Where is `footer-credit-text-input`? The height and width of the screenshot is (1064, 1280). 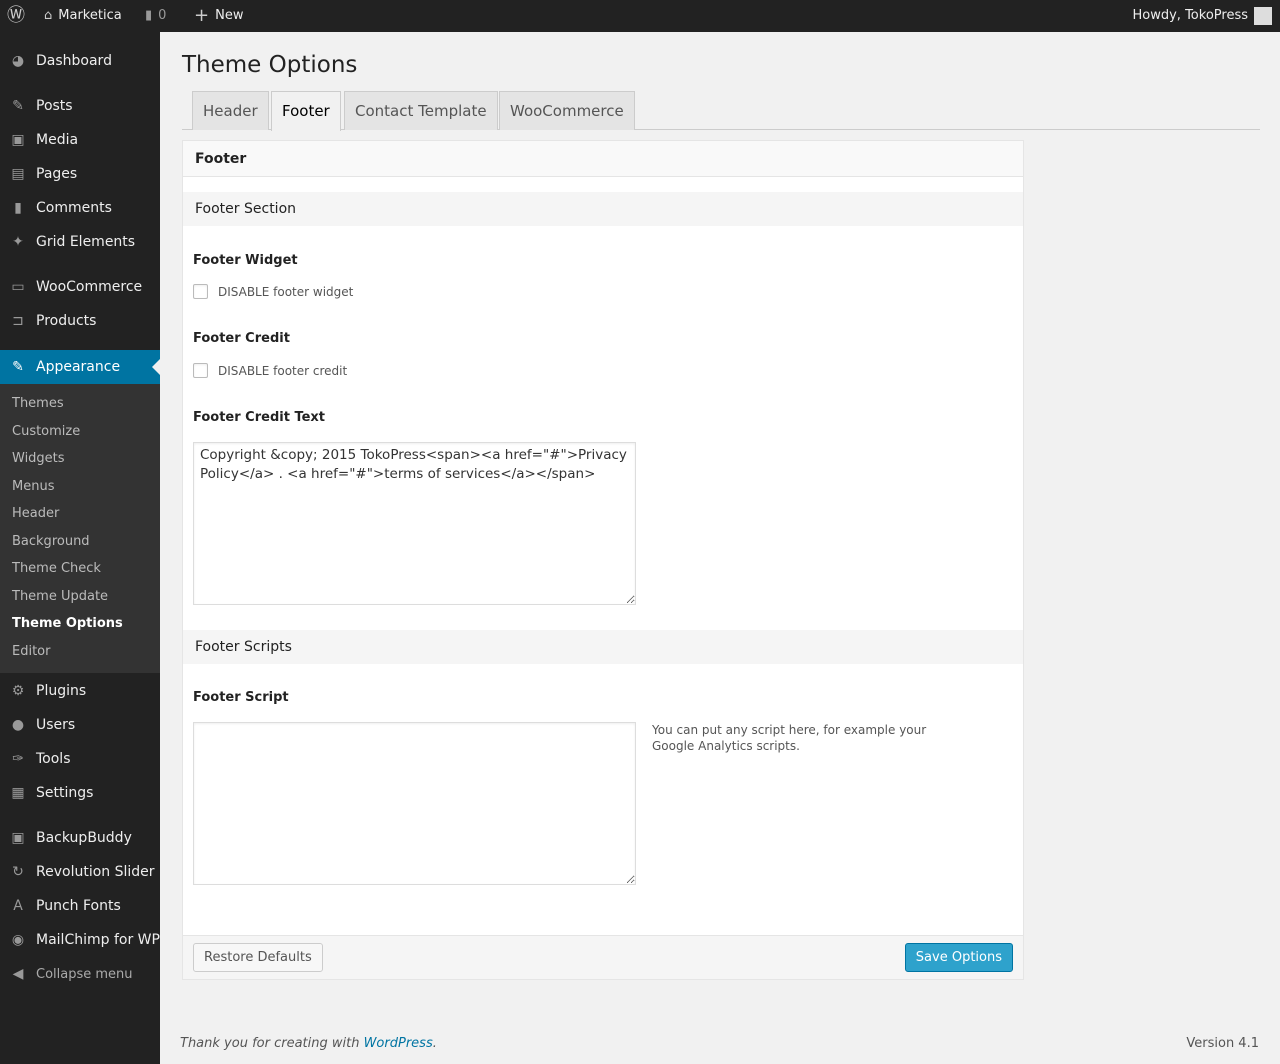
footer-credit-text-input is located at coordinates (414, 523).